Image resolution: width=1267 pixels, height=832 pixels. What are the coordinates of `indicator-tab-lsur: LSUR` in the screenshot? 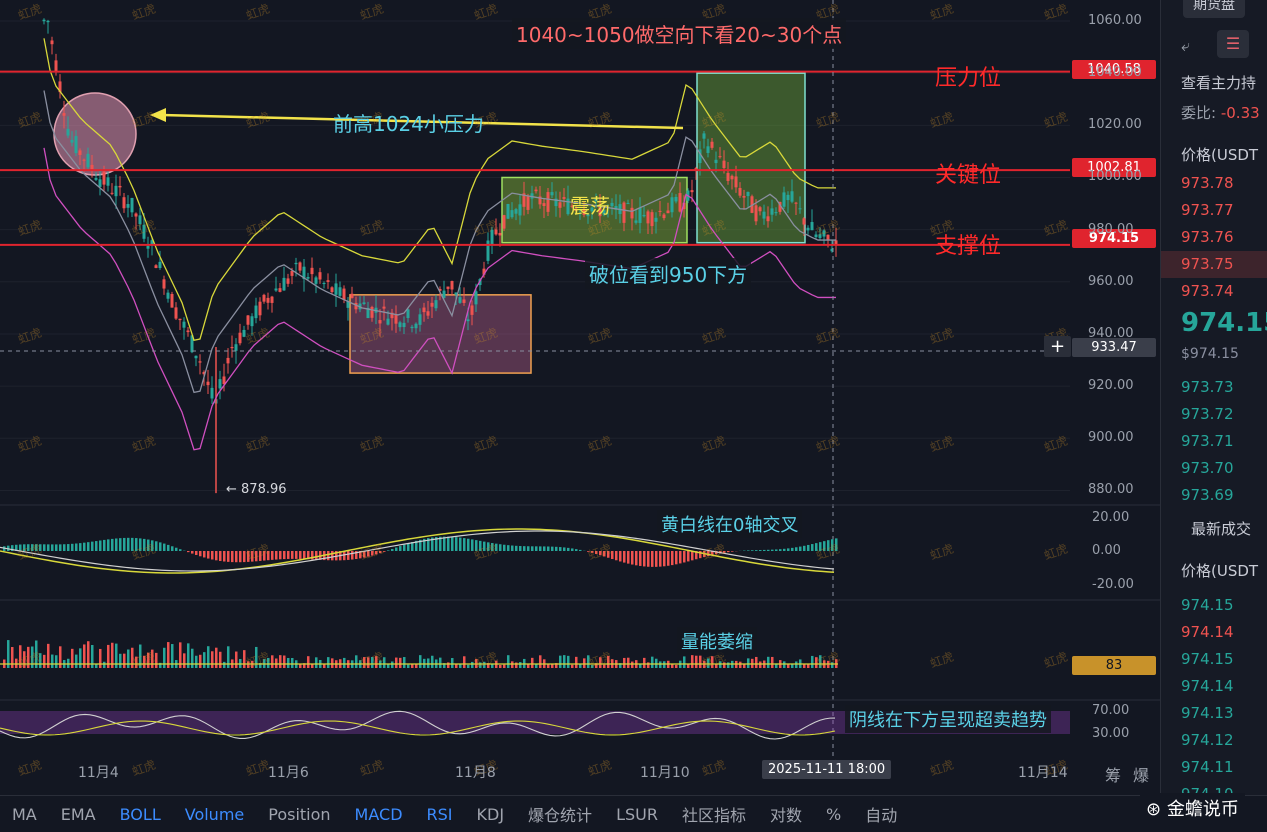 It's located at (637, 814).